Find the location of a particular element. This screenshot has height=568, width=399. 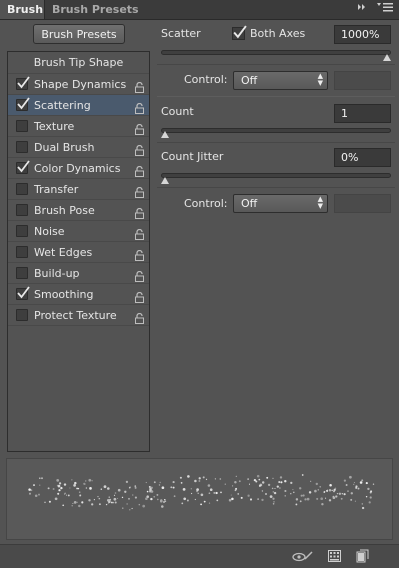

tab-brush-presets: Brush Presets is located at coordinates (95, 9).